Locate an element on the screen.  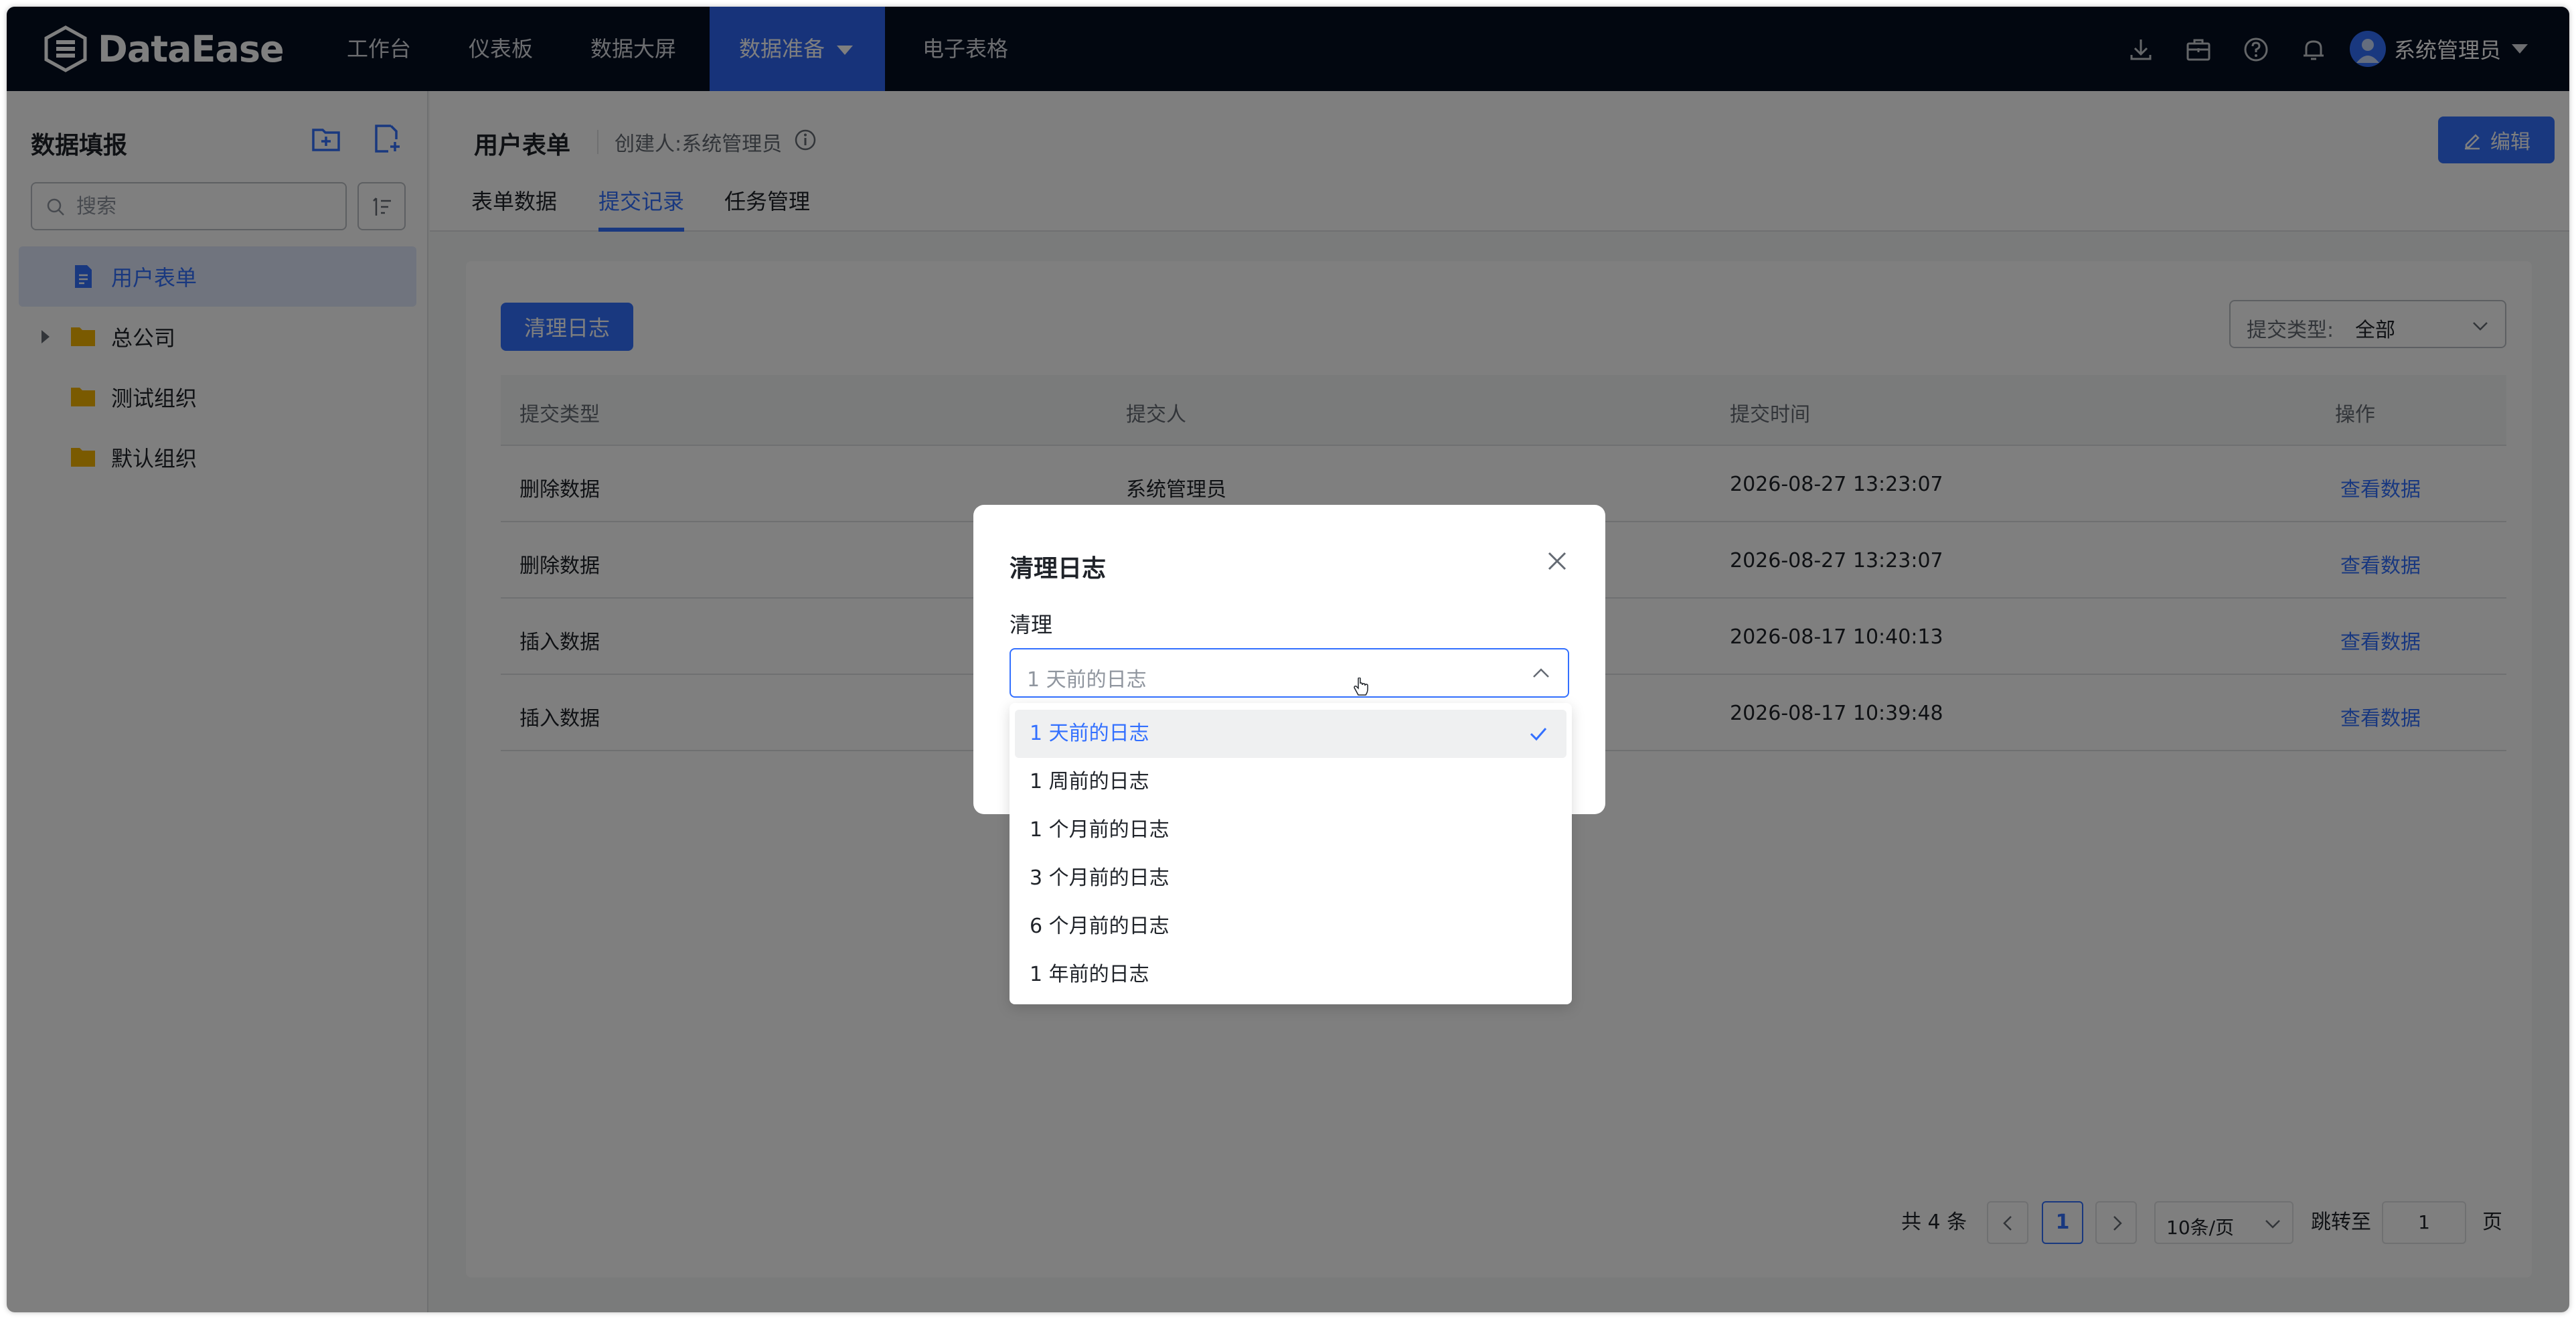
dropdown-option: 1 周前的日志 is located at coordinates (1291, 782).